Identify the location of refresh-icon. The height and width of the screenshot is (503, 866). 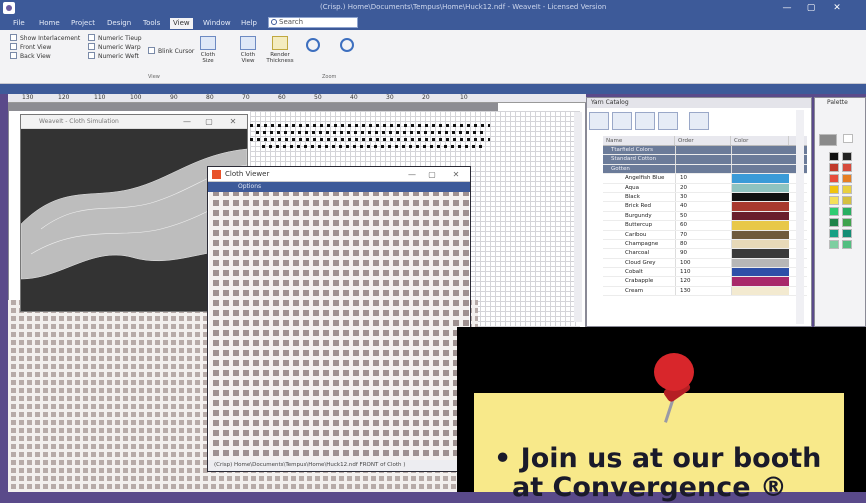
(622, 121).